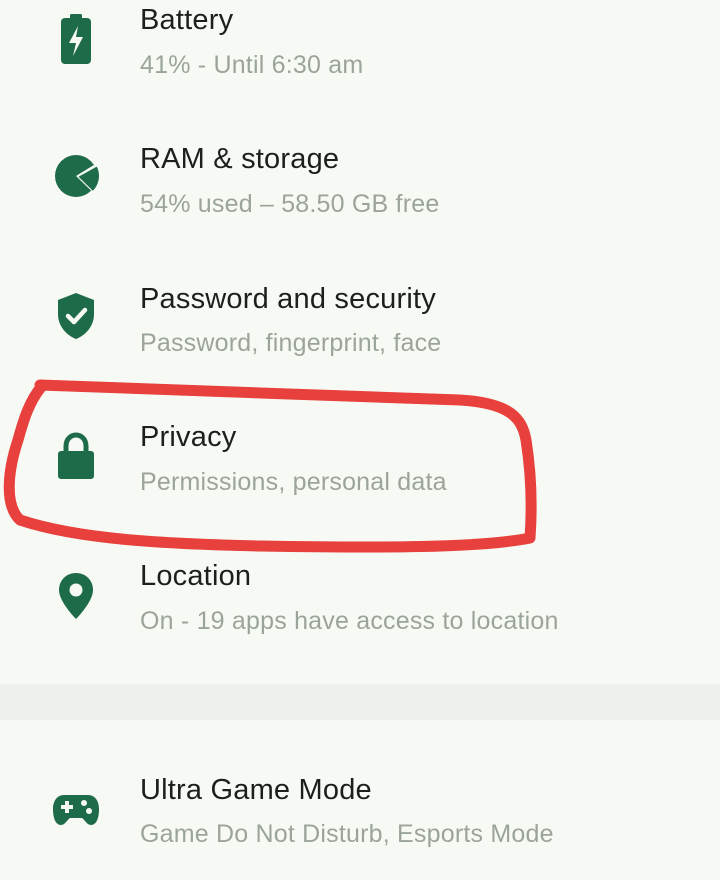 The height and width of the screenshot is (880, 720). I want to click on settings-item-privacy: Privacy Permissions, personal data, so click(360, 468).